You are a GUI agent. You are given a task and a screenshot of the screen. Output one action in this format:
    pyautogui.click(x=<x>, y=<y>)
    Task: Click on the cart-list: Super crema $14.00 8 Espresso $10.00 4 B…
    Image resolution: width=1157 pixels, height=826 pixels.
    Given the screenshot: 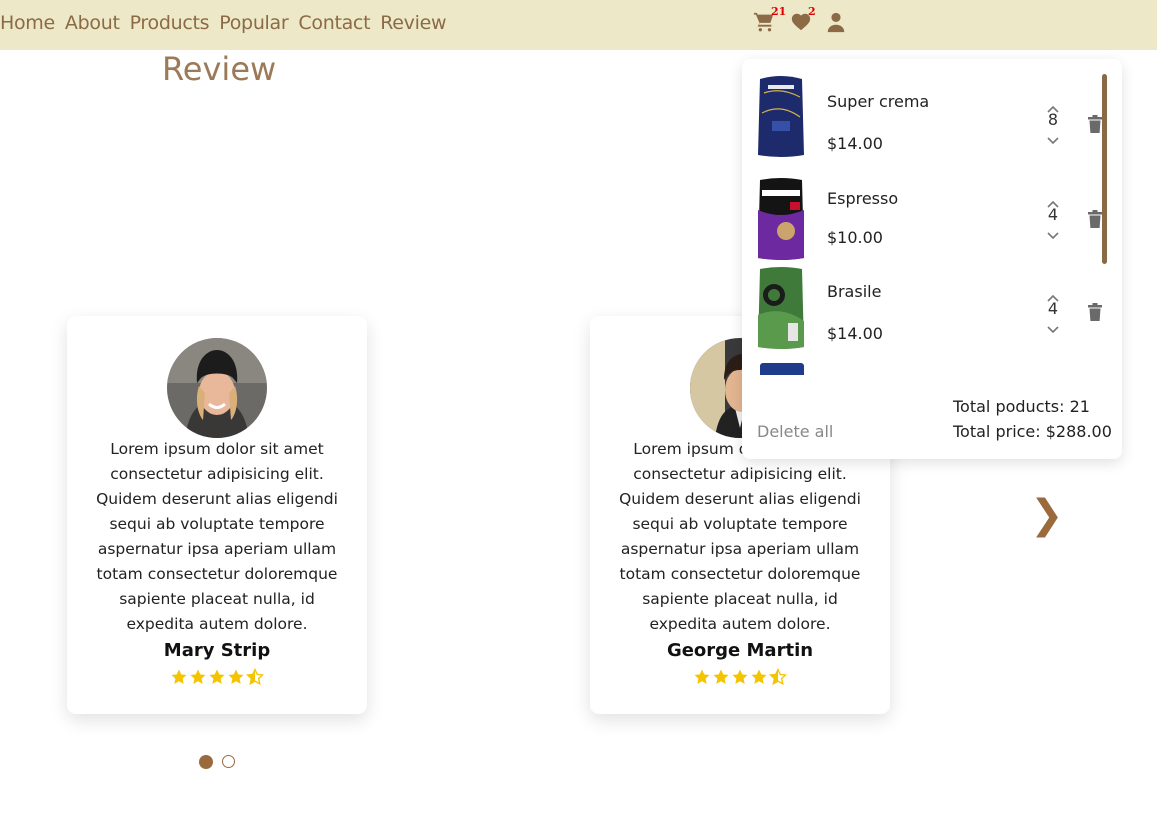 What is the action you would take?
    pyautogui.click(x=932, y=217)
    